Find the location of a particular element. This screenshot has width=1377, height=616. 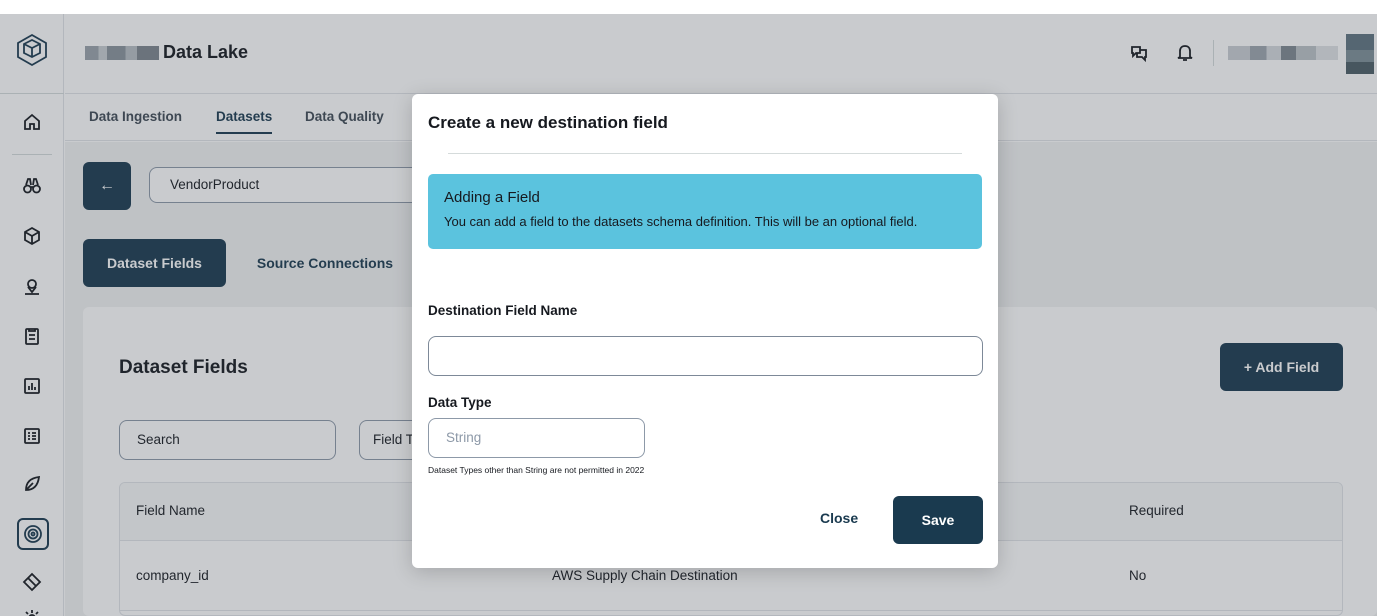

data-type-input: String is located at coordinates (536, 438).